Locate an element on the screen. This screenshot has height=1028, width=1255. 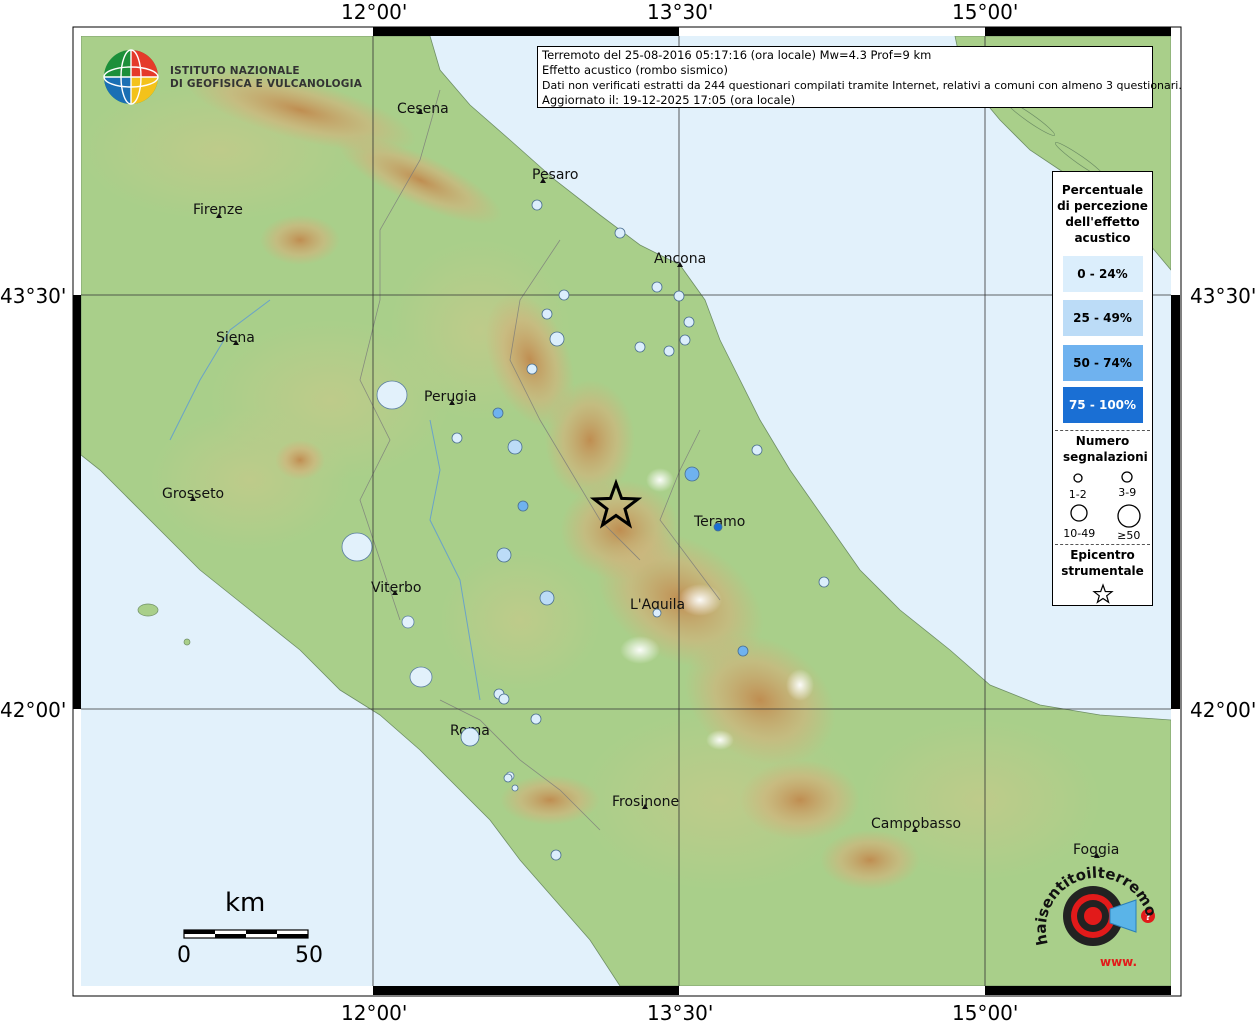
size-circle-small-icon is located at coordinates (1078, 478).